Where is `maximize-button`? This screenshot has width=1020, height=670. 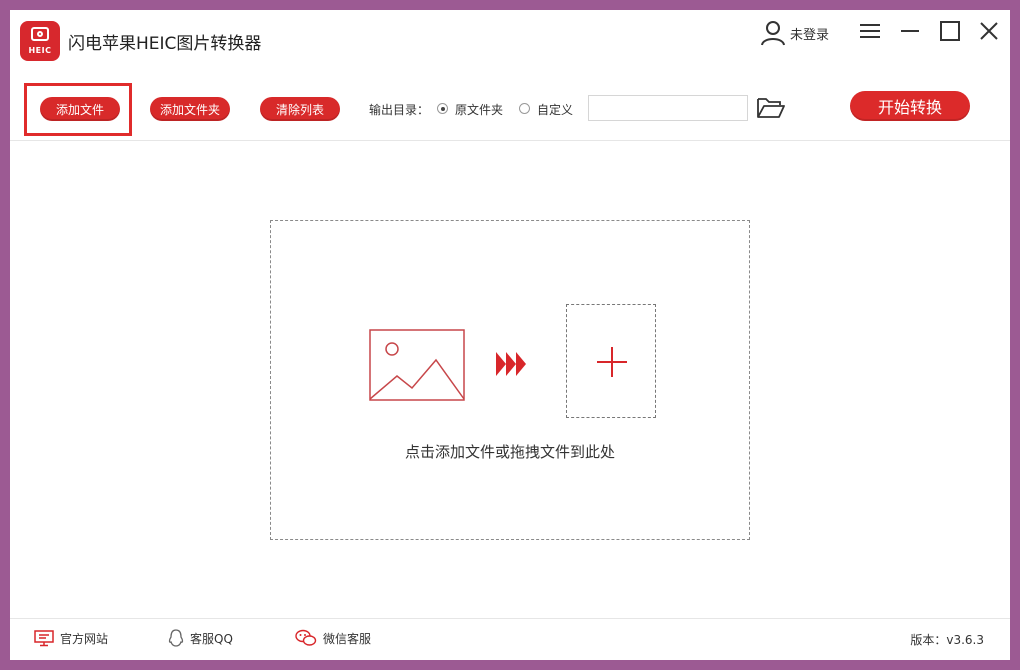 maximize-button is located at coordinates (950, 31).